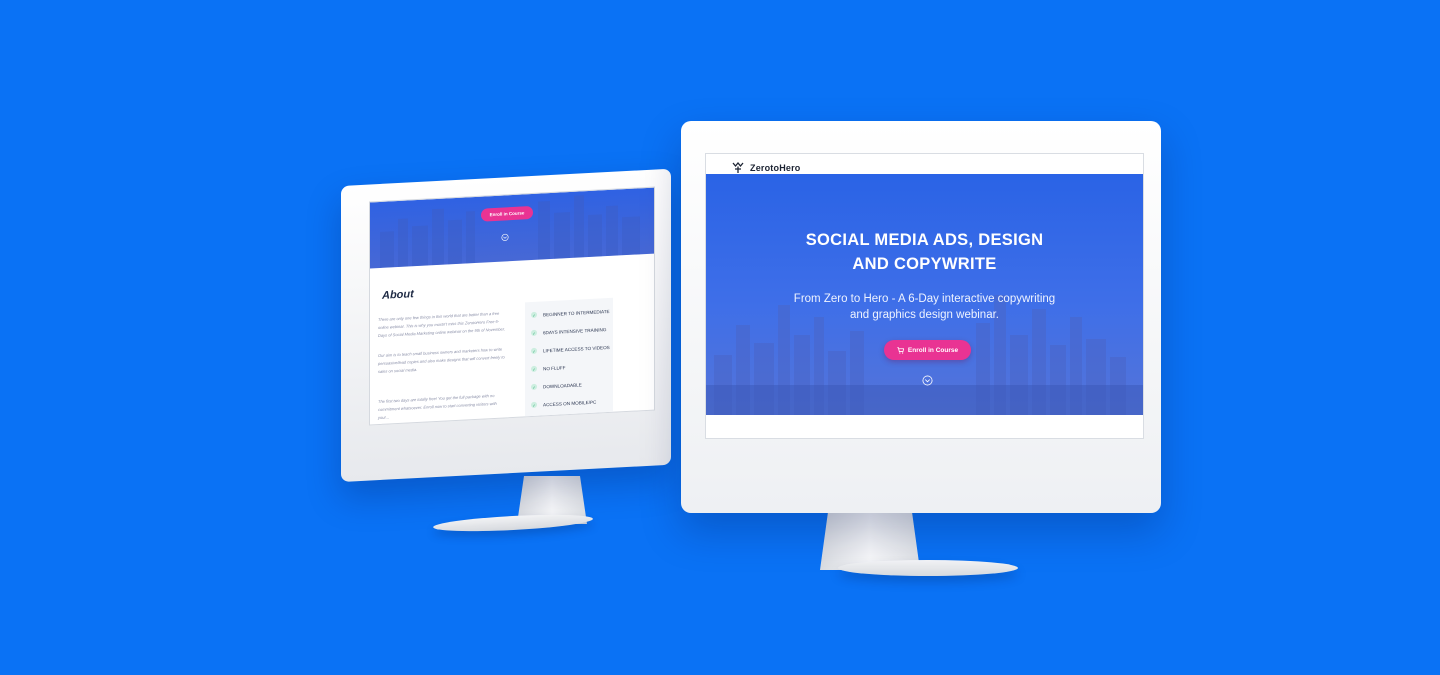  I want to click on secondary-monitor-stand-base, so click(513, 523).